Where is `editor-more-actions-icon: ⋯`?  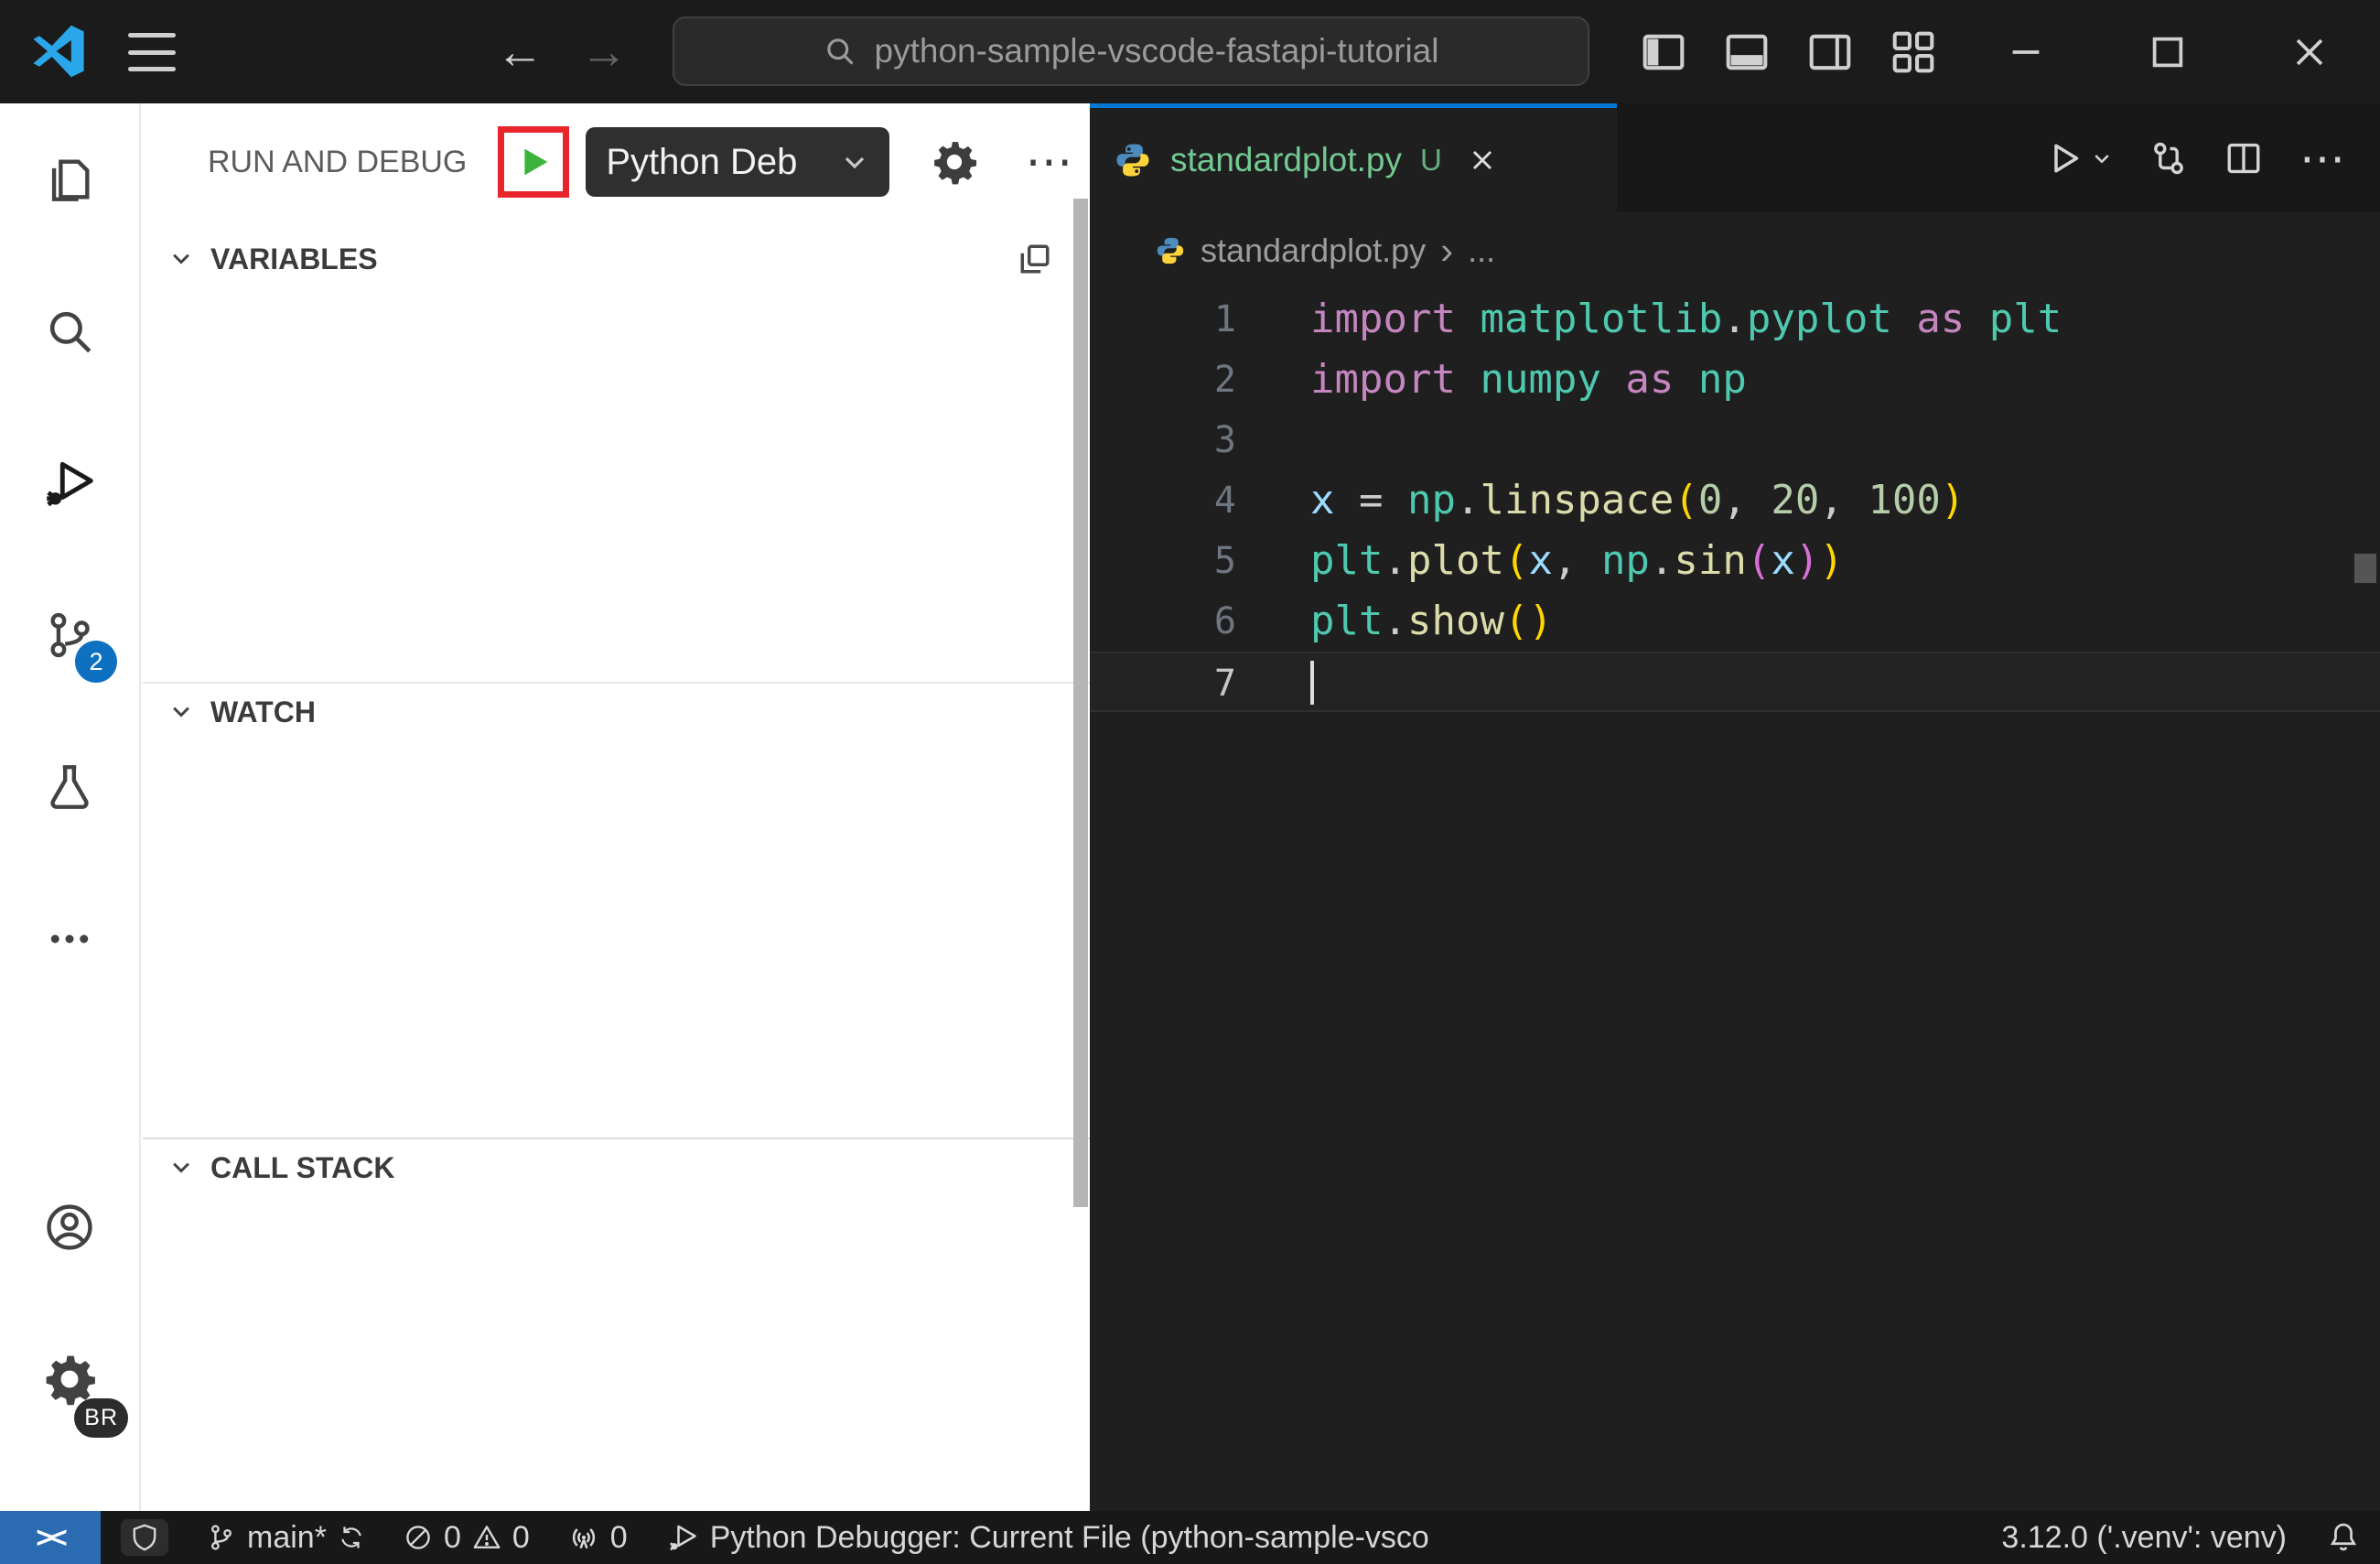 editor-more-actions-icon: ⋯ is located at coordinates (2322, 158).